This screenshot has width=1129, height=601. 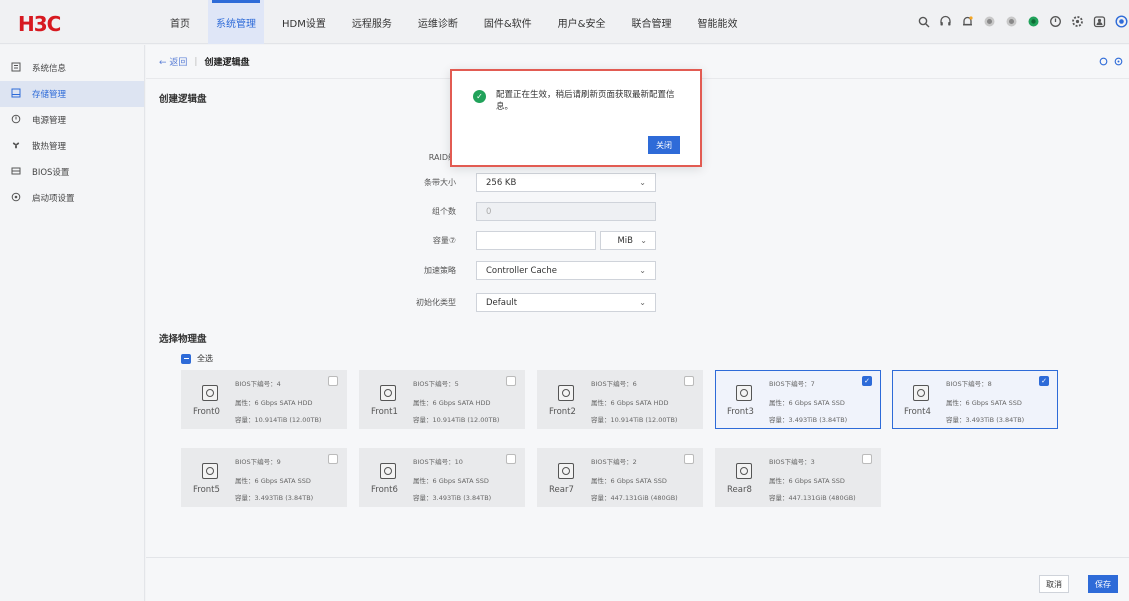 What do you see at coordinates (72, 94) in the screenshot?
I see `sidebar-item-storage: 存储管理` at bounding box center [72, 94].